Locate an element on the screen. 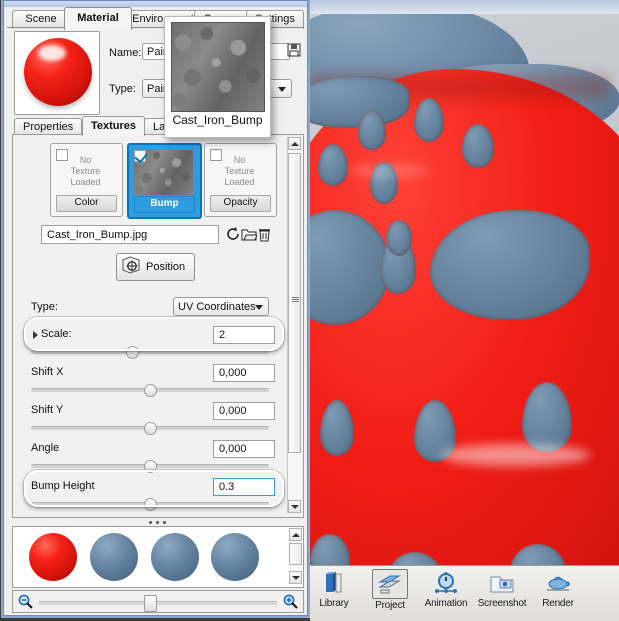 The width and height of the screenshot is (619, 621). texture-slot-bump: Bump is located at coordinates (164, 181).